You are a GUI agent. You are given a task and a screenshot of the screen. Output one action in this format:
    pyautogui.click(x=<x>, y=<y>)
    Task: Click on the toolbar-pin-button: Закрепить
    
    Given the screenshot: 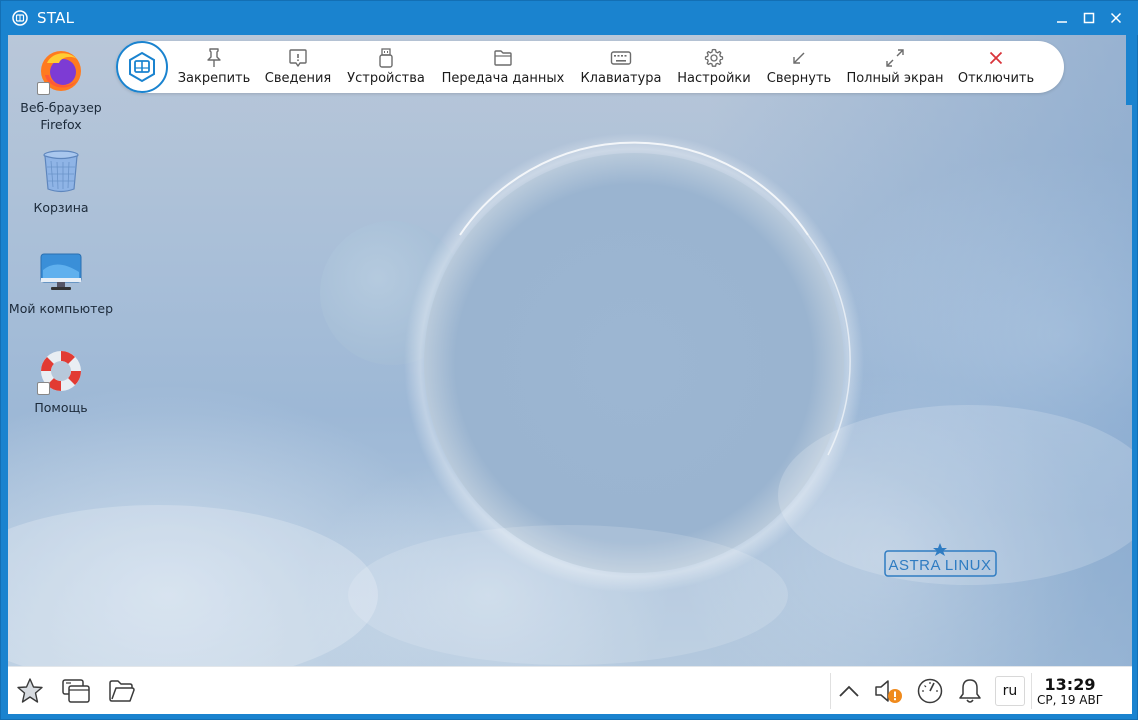 What is the action you would take?
    pyautogui.click(x=214, y=67)
    